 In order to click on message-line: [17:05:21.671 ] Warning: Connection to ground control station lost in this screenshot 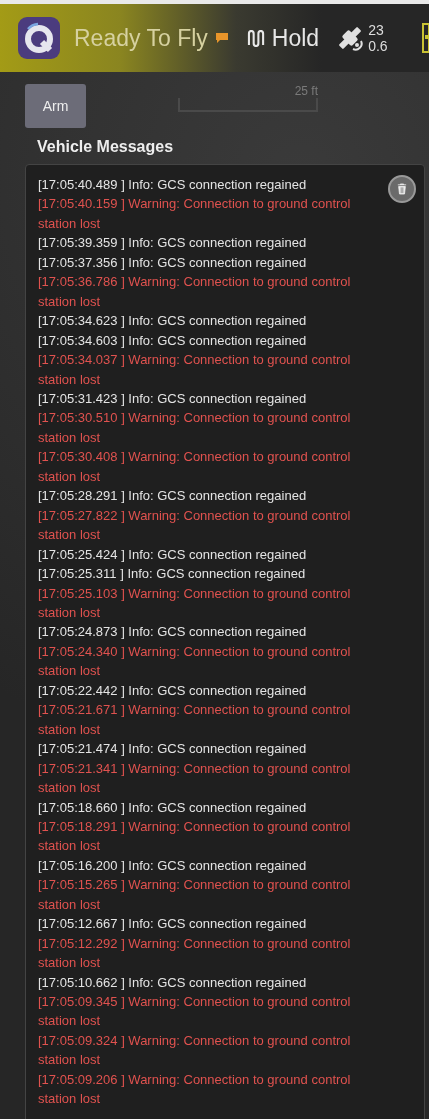, I will do `click(195, 720)`.